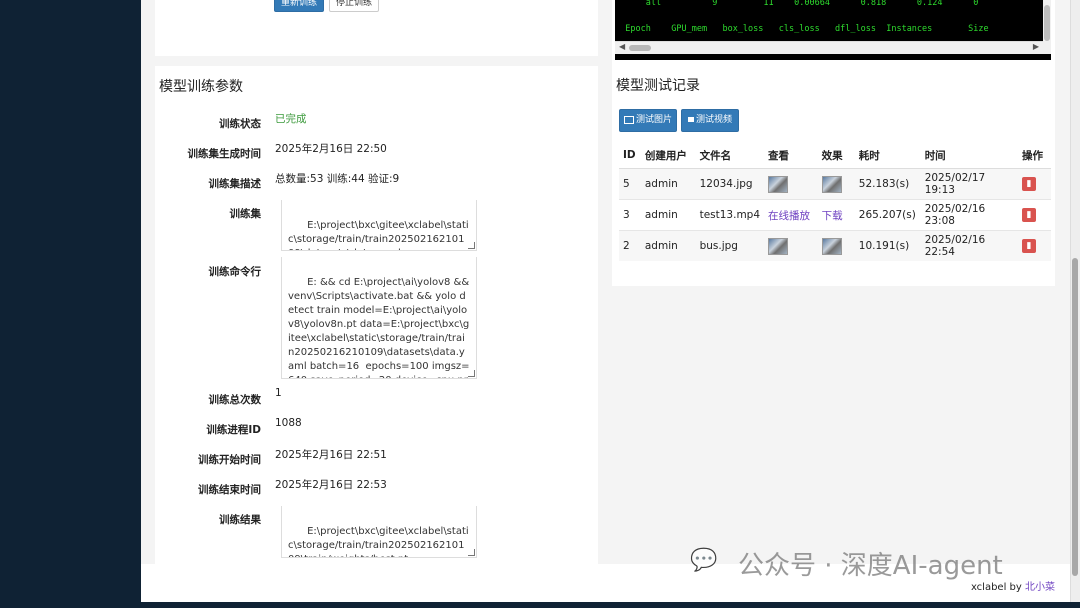 This screenshot has width=1080, height=608. I want to click on col-user: 创建用户, so click(668, 155).